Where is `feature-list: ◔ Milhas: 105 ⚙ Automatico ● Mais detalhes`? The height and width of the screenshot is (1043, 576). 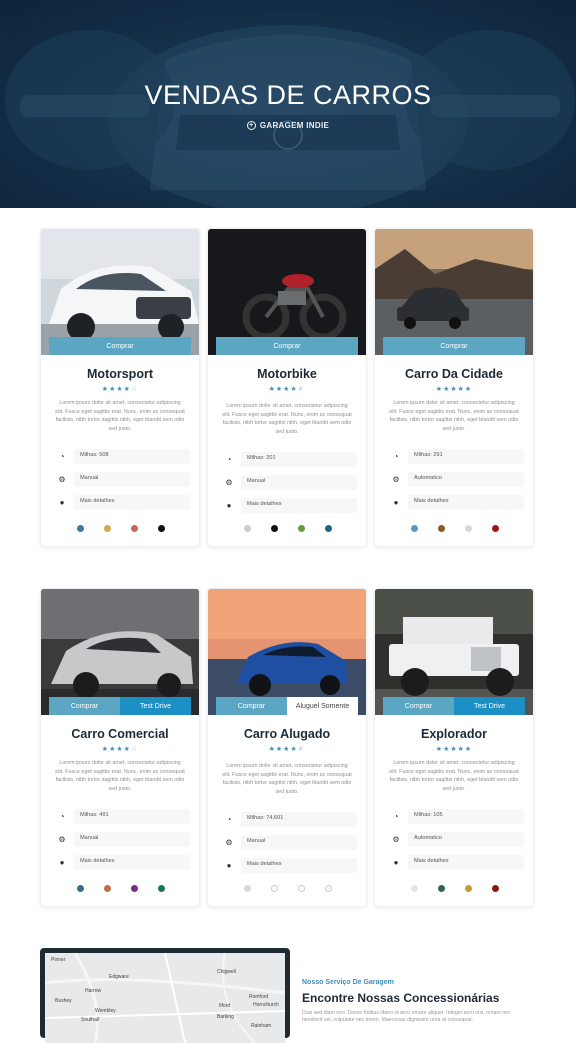
feature-list: ◔ Milhas: 105 ⚙ Automatico ● Mais detalhes is located at coordinates (454, 843).